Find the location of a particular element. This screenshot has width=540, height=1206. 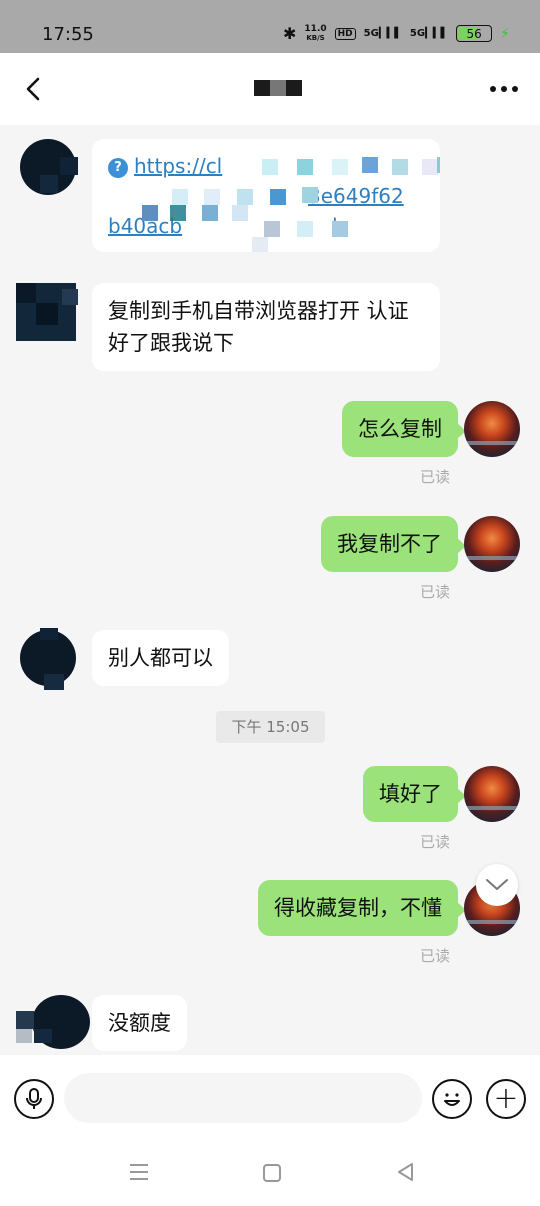

message-bubble-sent: 得收藏复制，不懂 is located at coordinates (362, 908).